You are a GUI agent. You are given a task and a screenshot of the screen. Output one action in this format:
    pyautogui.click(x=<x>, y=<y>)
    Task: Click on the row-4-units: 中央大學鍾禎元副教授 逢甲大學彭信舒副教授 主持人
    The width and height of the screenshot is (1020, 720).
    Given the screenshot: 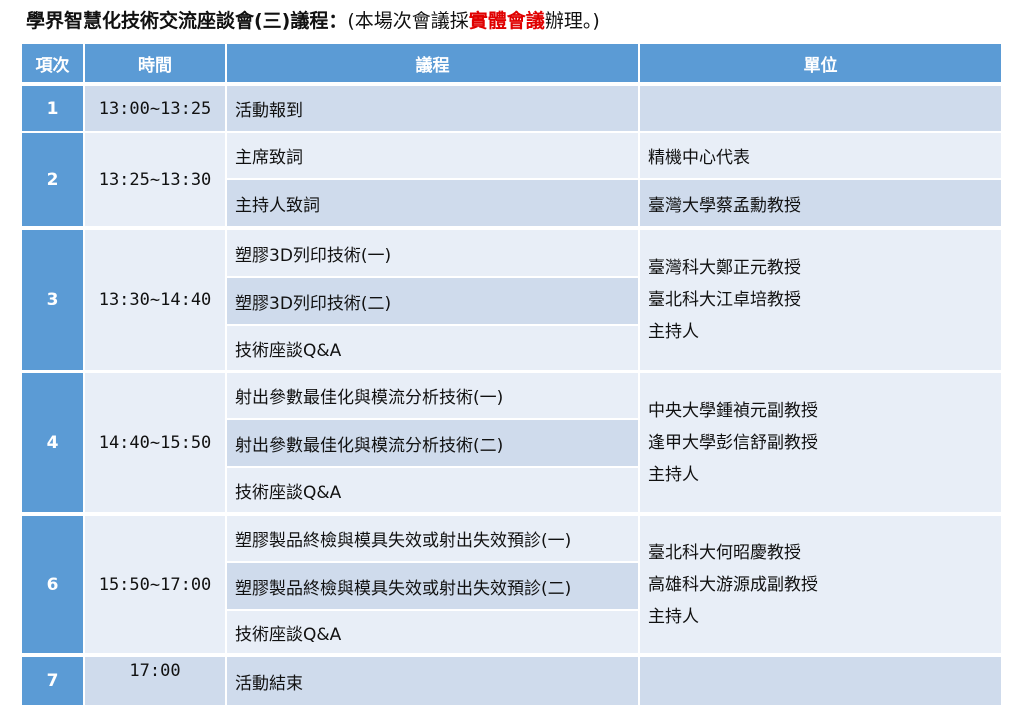 What is the action you would take?
    pyautogui.click(x=820, y=442)
    